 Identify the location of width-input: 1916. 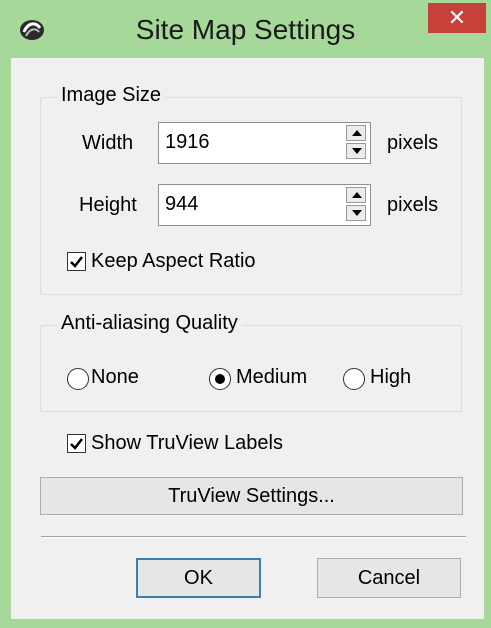
(187, 142).